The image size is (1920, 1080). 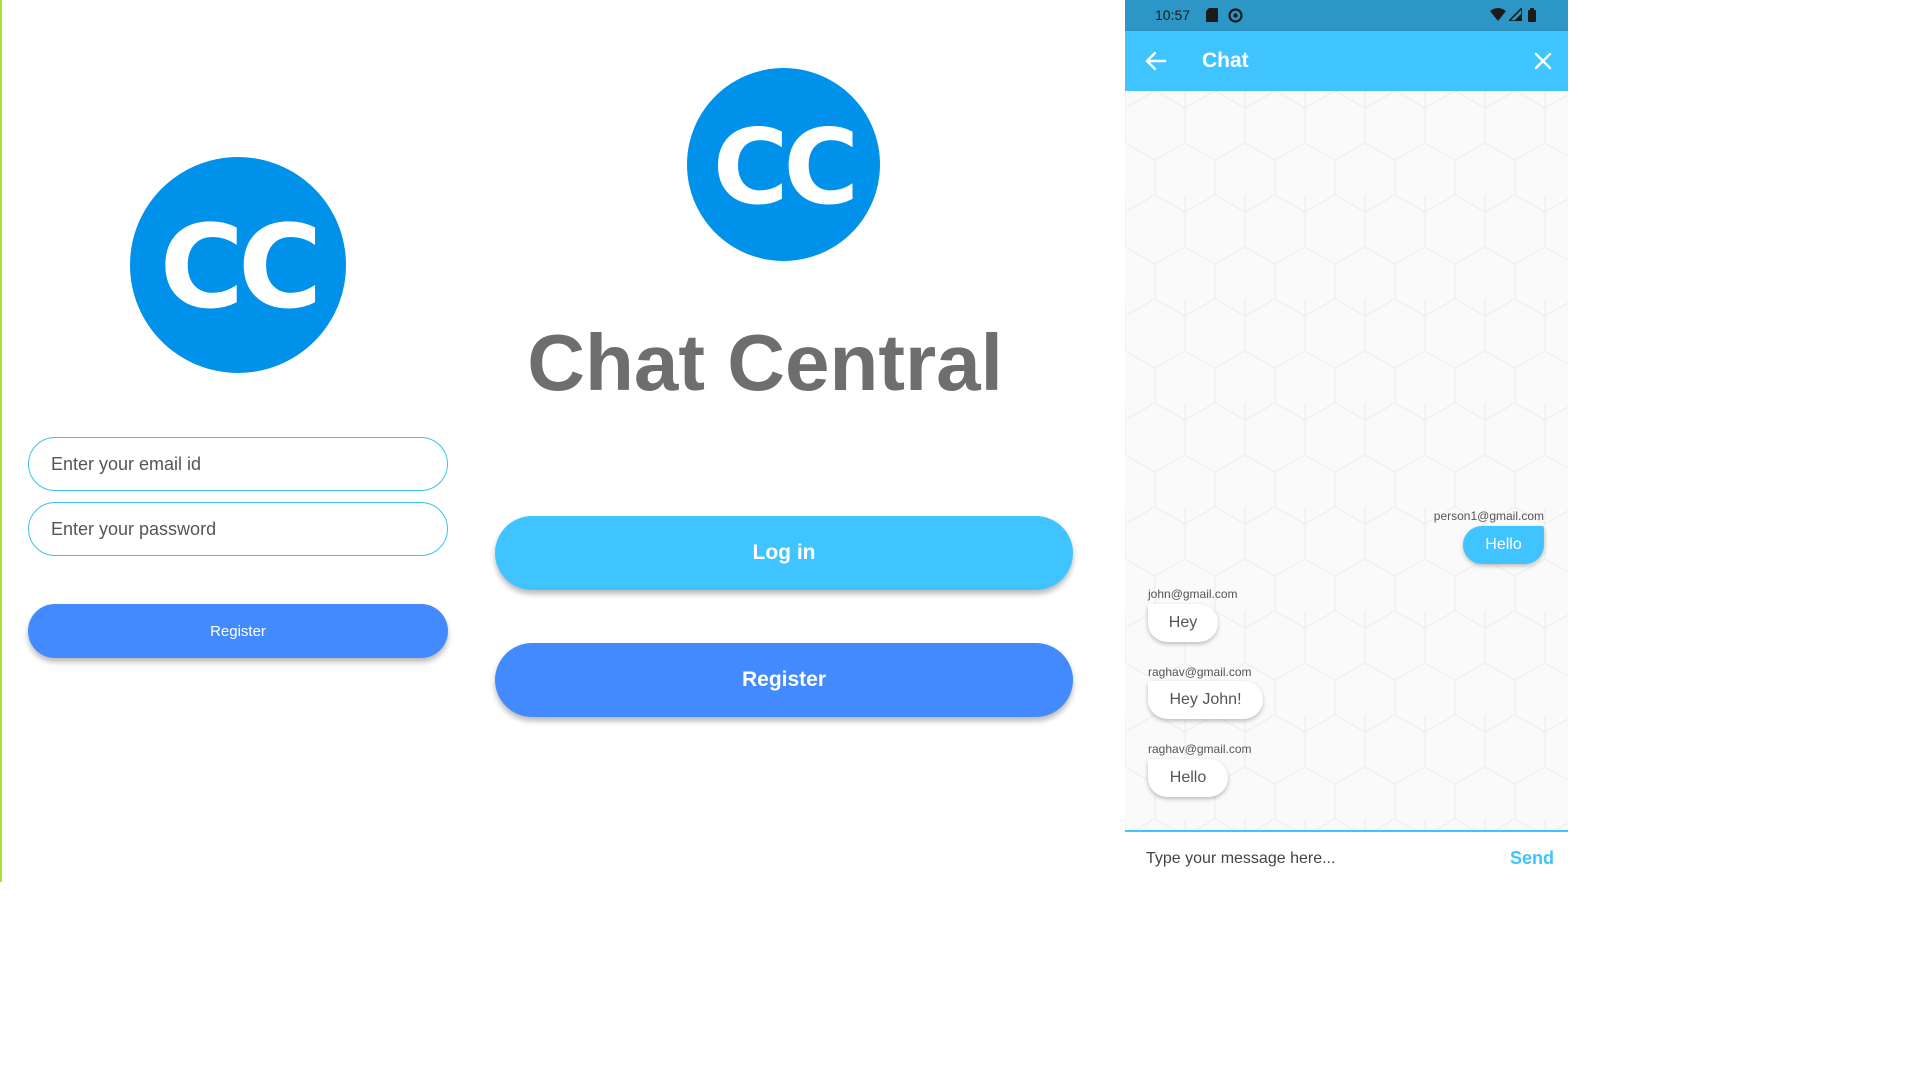 I want to click on wifi-icon, so click(x=1498, y=16).